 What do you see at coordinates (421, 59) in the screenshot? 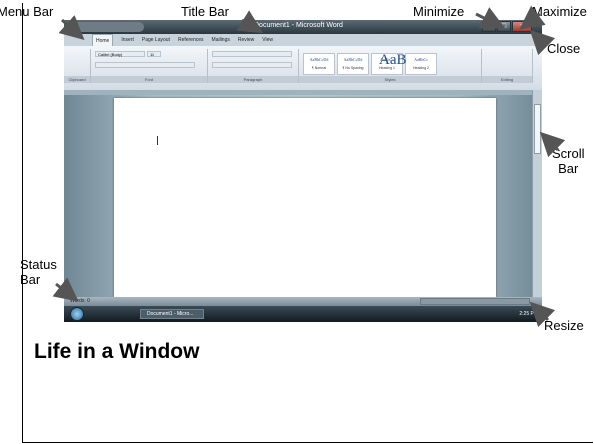
I see `style-sample: AaBbCc` at bounding box center [421, 59].